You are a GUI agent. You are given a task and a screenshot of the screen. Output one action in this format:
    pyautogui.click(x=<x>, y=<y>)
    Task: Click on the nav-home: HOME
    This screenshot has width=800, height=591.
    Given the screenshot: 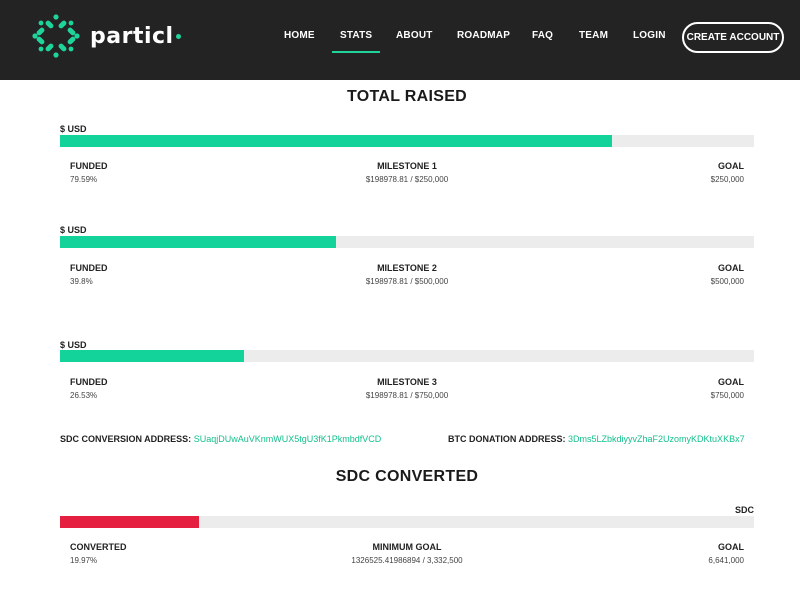 What is the action you would take?
    pyautogui.click(x=299, y=35)
    